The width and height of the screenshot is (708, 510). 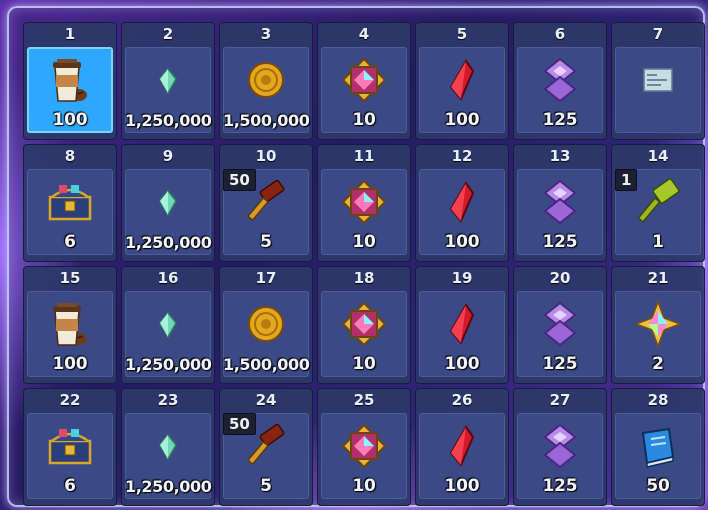 I want to click on cell-number: 6, so click(x=560, y=34).